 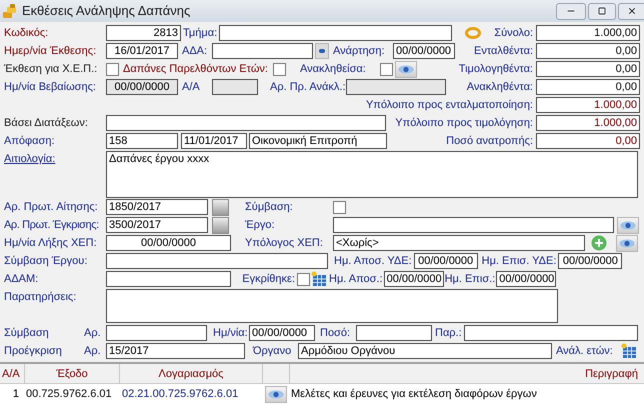 I want to click on close-button, so click(x=631, y=11).